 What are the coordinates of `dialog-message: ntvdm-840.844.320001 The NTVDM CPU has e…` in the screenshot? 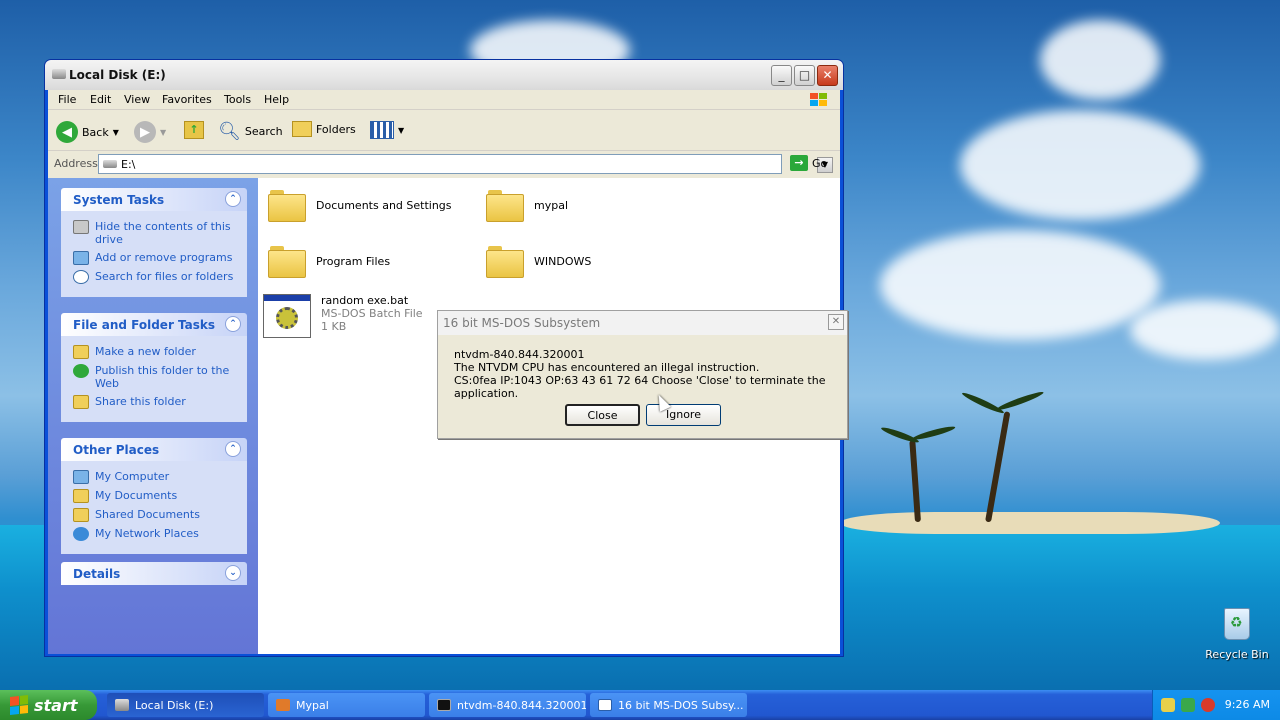 It's located at (650, 374).